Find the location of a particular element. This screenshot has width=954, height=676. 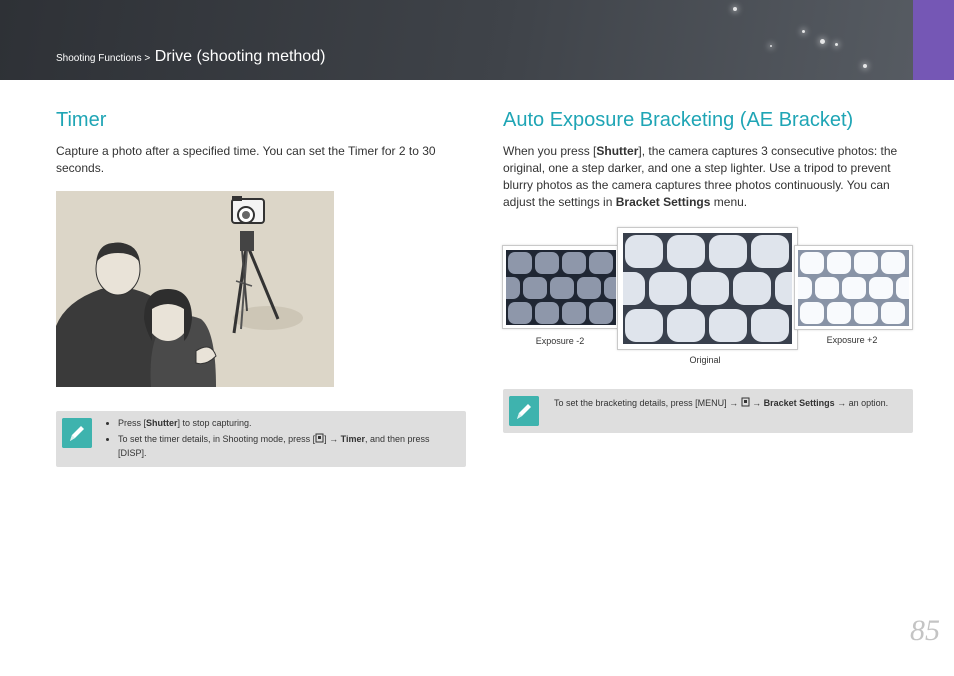

photo-exposure-minus2 is located at coordinates (561, 287).